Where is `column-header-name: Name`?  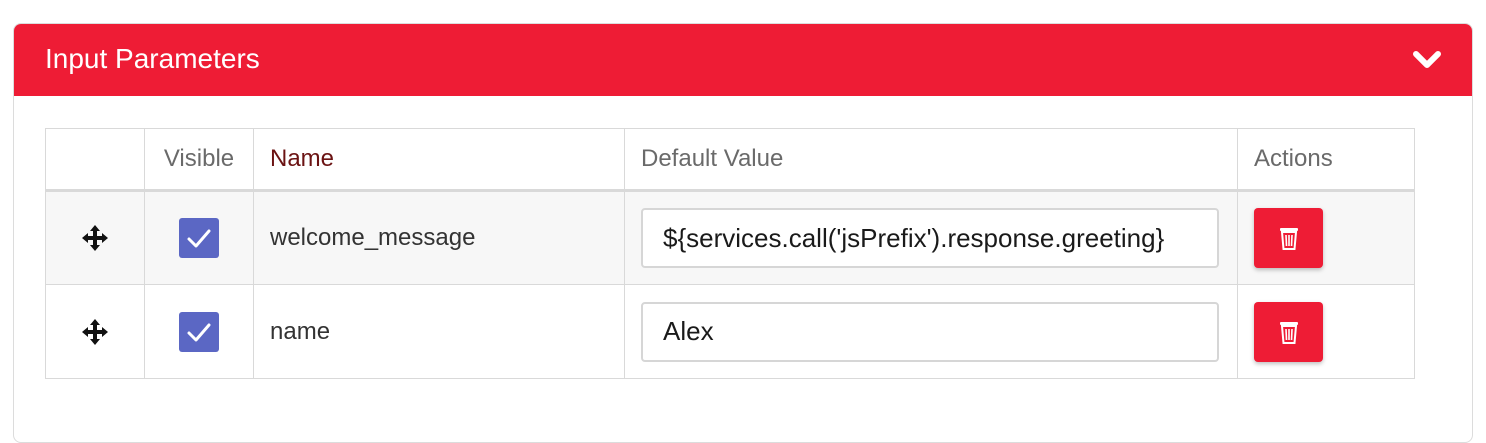
column-header-name: Name is located at coordinates (439, 160).